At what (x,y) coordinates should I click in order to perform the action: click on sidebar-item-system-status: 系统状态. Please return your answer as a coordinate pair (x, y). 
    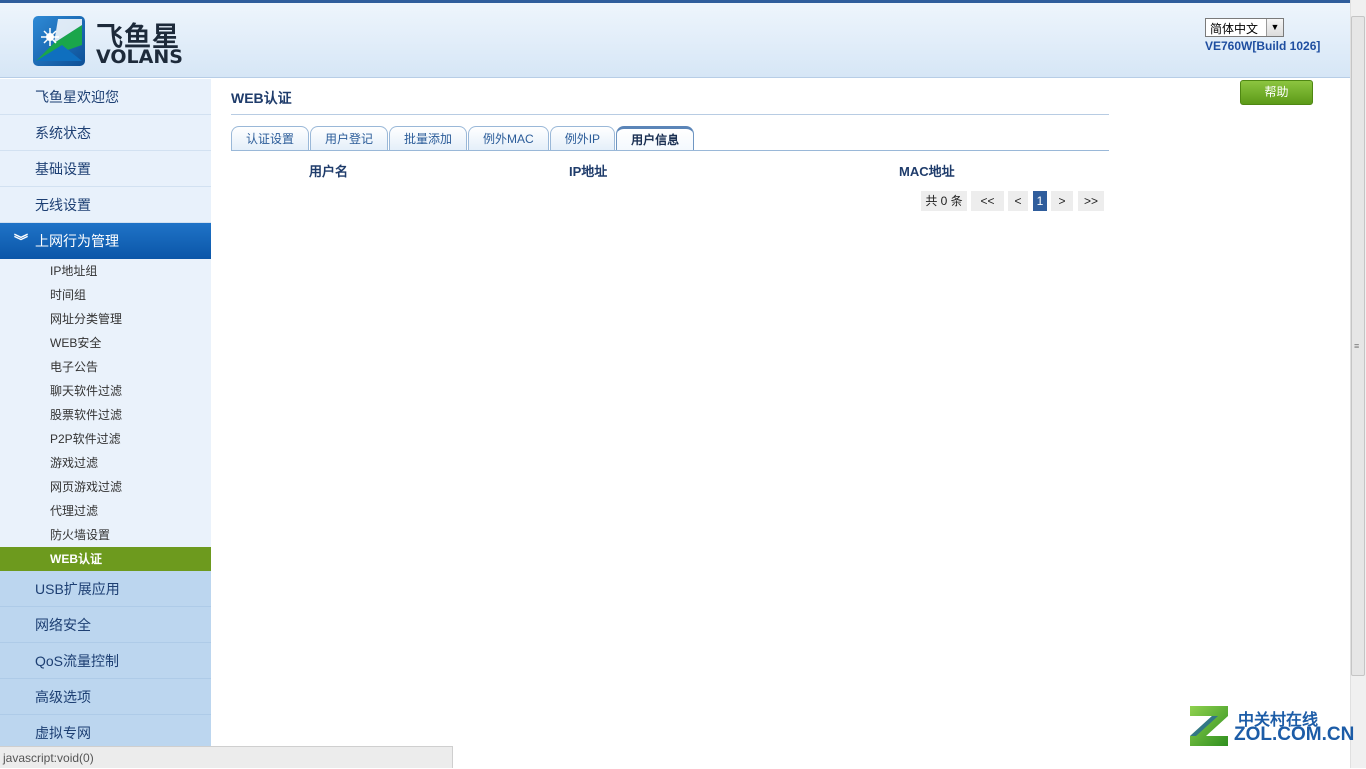
    Looking at the image, I should click on (105, 133).